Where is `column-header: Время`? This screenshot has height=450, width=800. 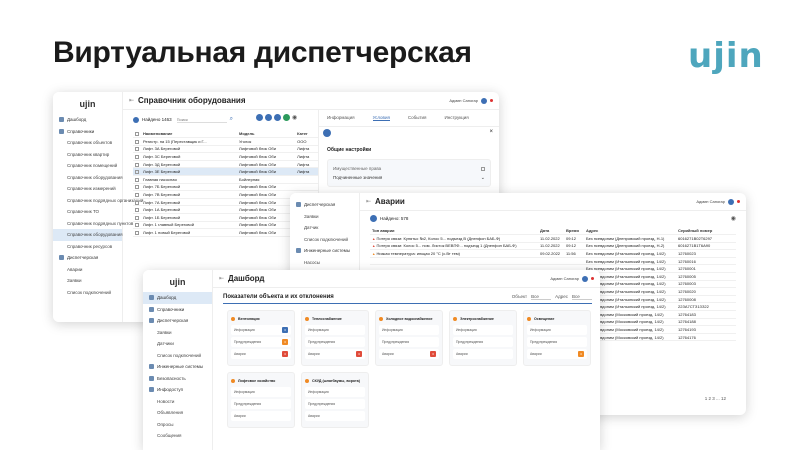
column-header: Время is located at coordinates (574, 231).